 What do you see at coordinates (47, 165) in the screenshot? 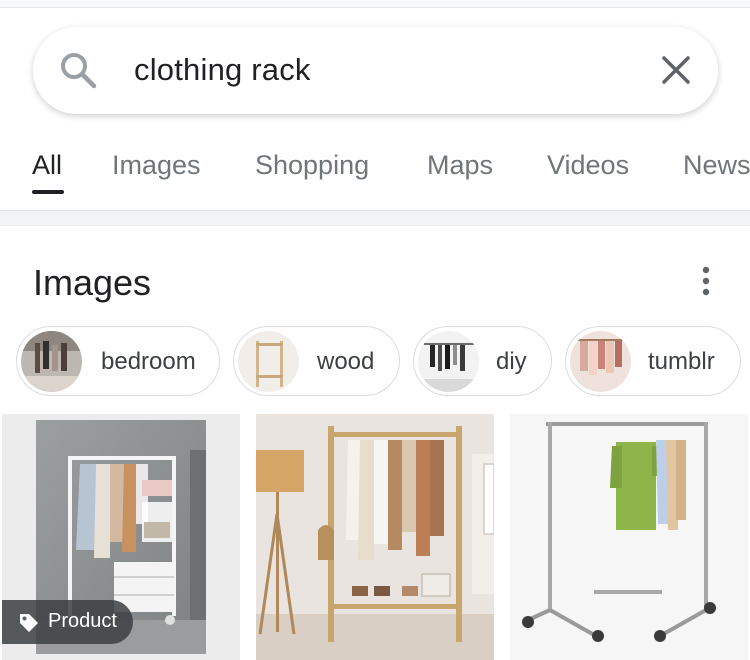
I see `tab-all: All` at bounding box center [47, 165].